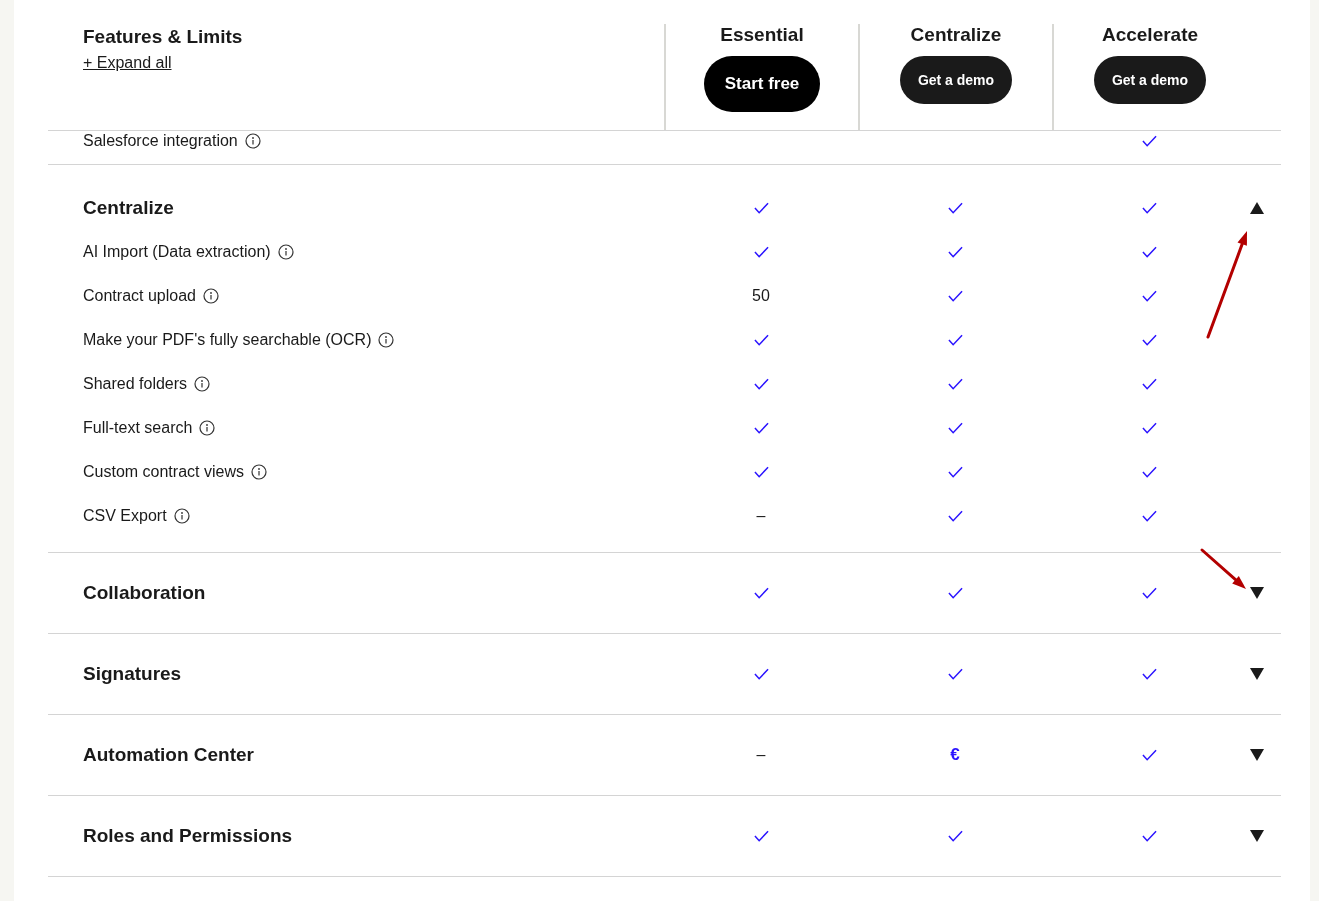 The width and height of the screenshot is (1319, 901). What do you see at coordinates (125, 516) in the screenshot?
I see `feature-label: CSV Export` at bounding box center [125, 516].